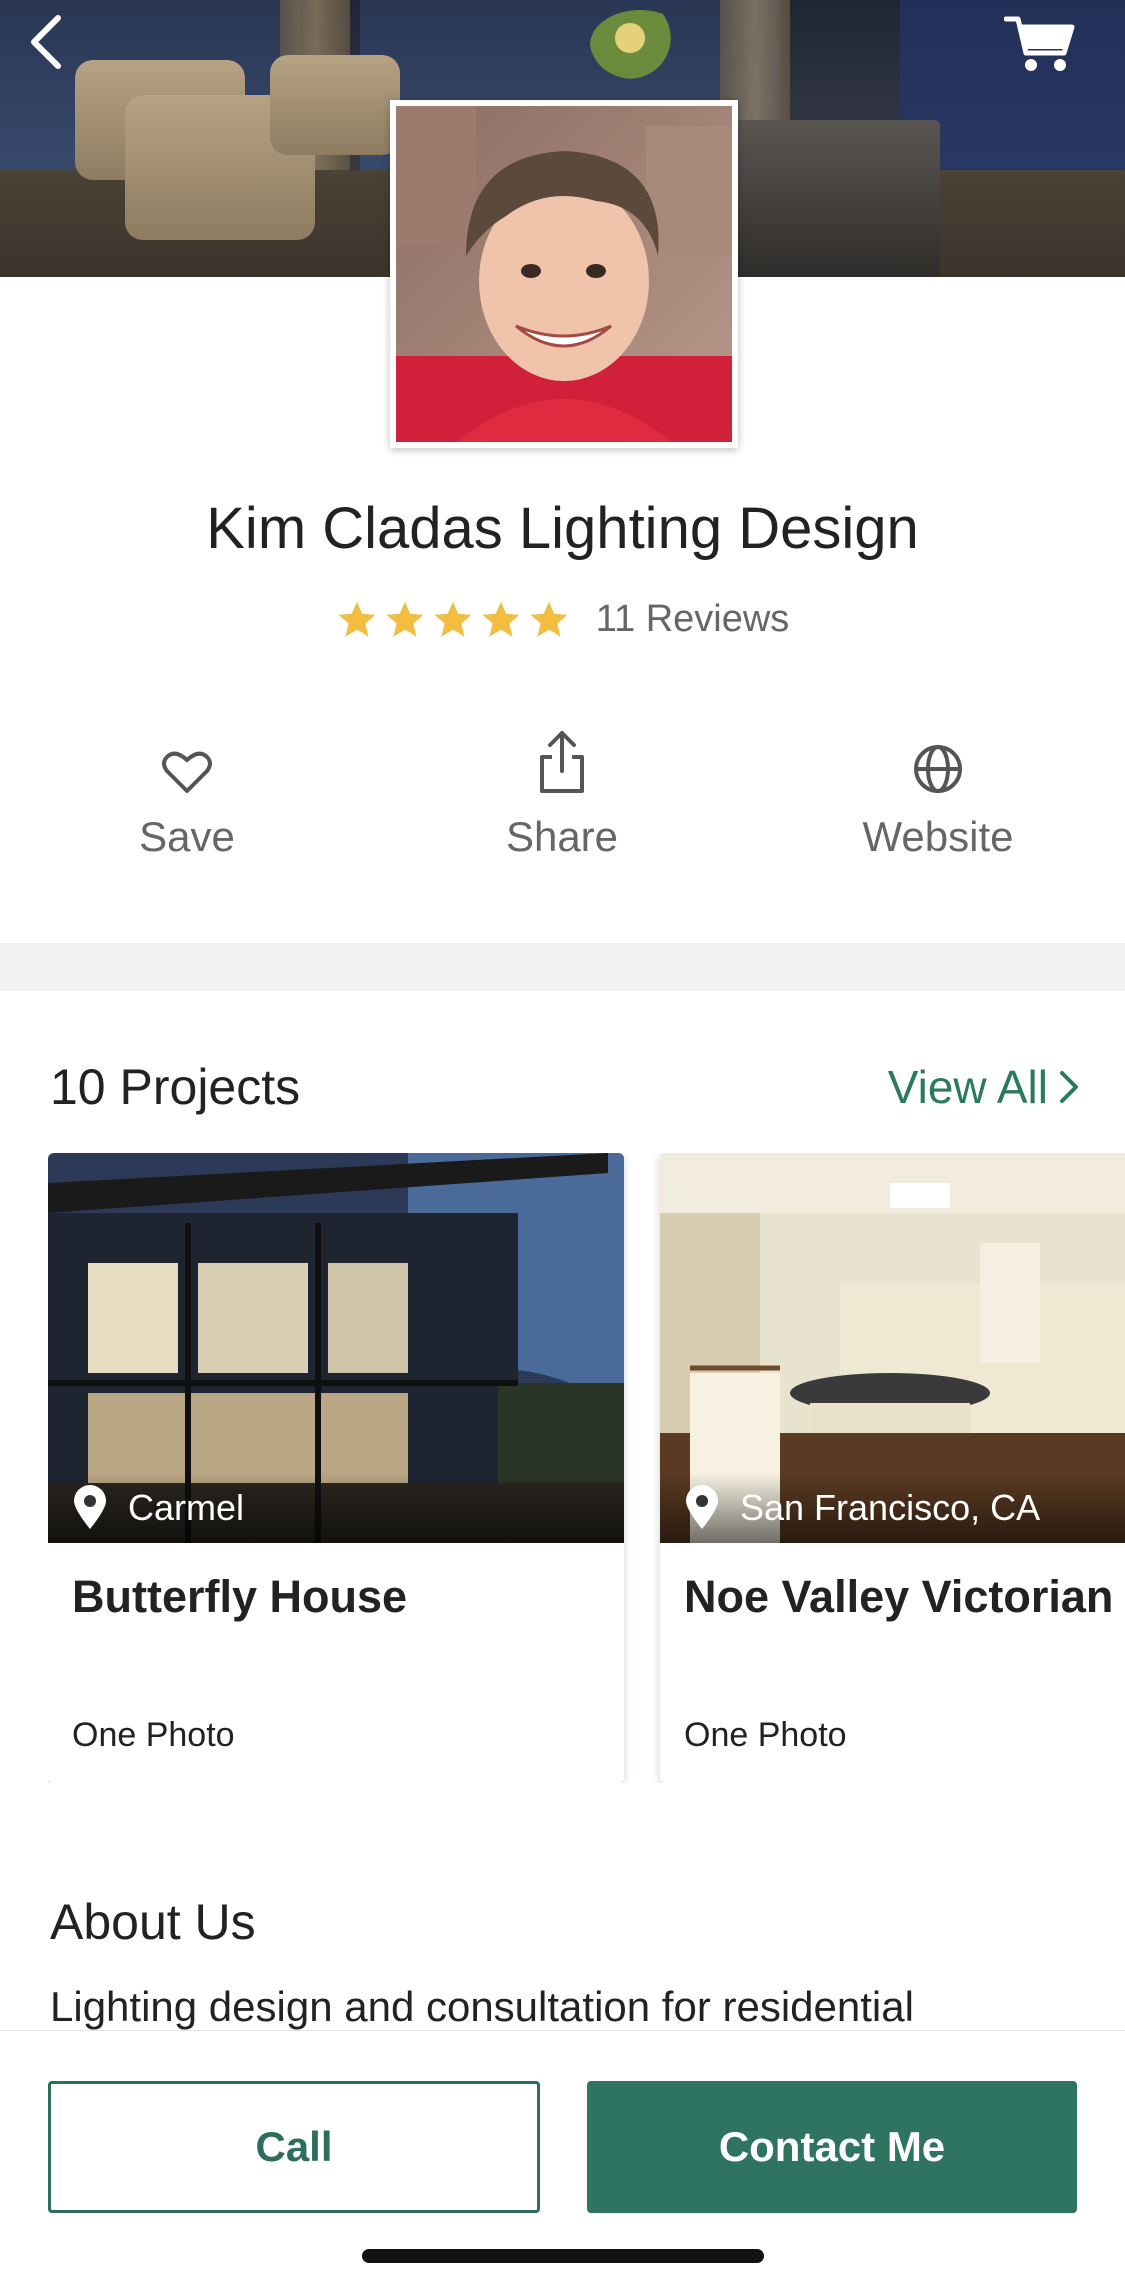 The image size is (1125, 2284). Describe the element at coordinates (967, 1087) in the screenshot. I see `view-all-label: View All` at that location.